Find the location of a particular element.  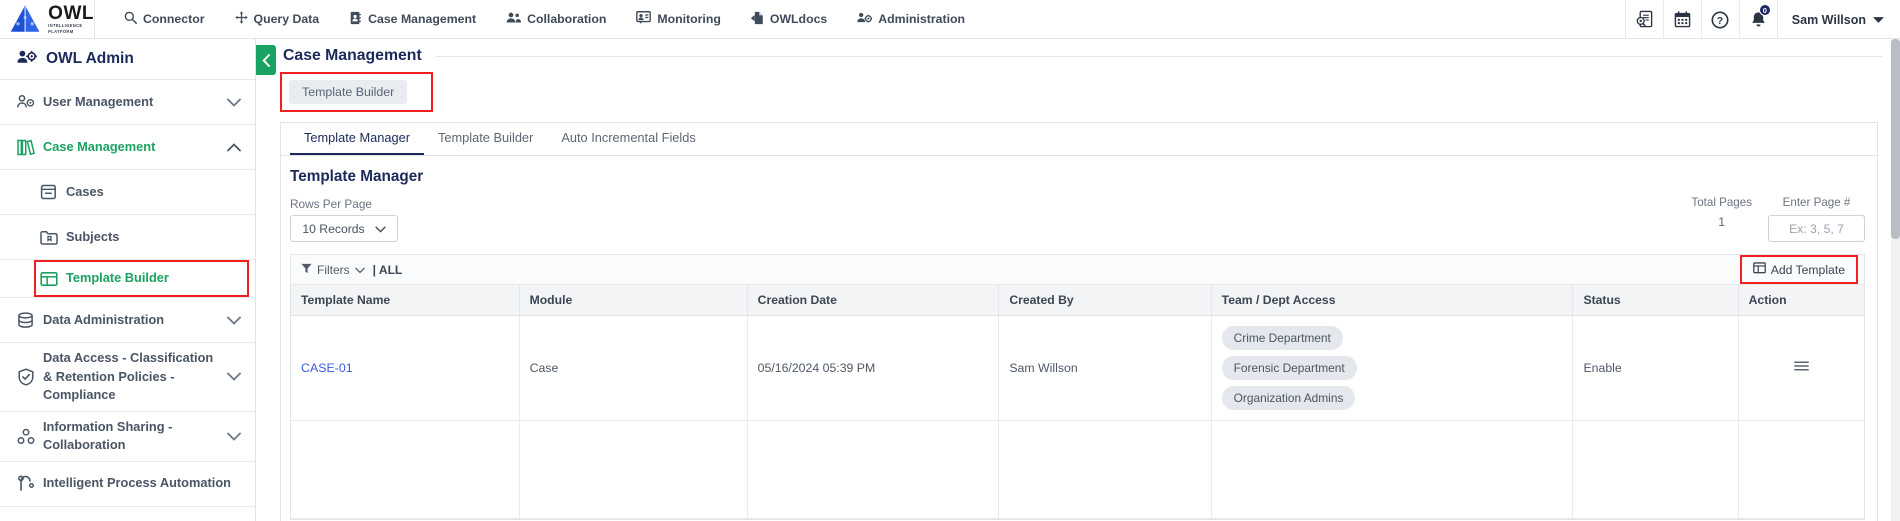

rows-per-page-value: 10 Records is located at coordinates (333, 228).